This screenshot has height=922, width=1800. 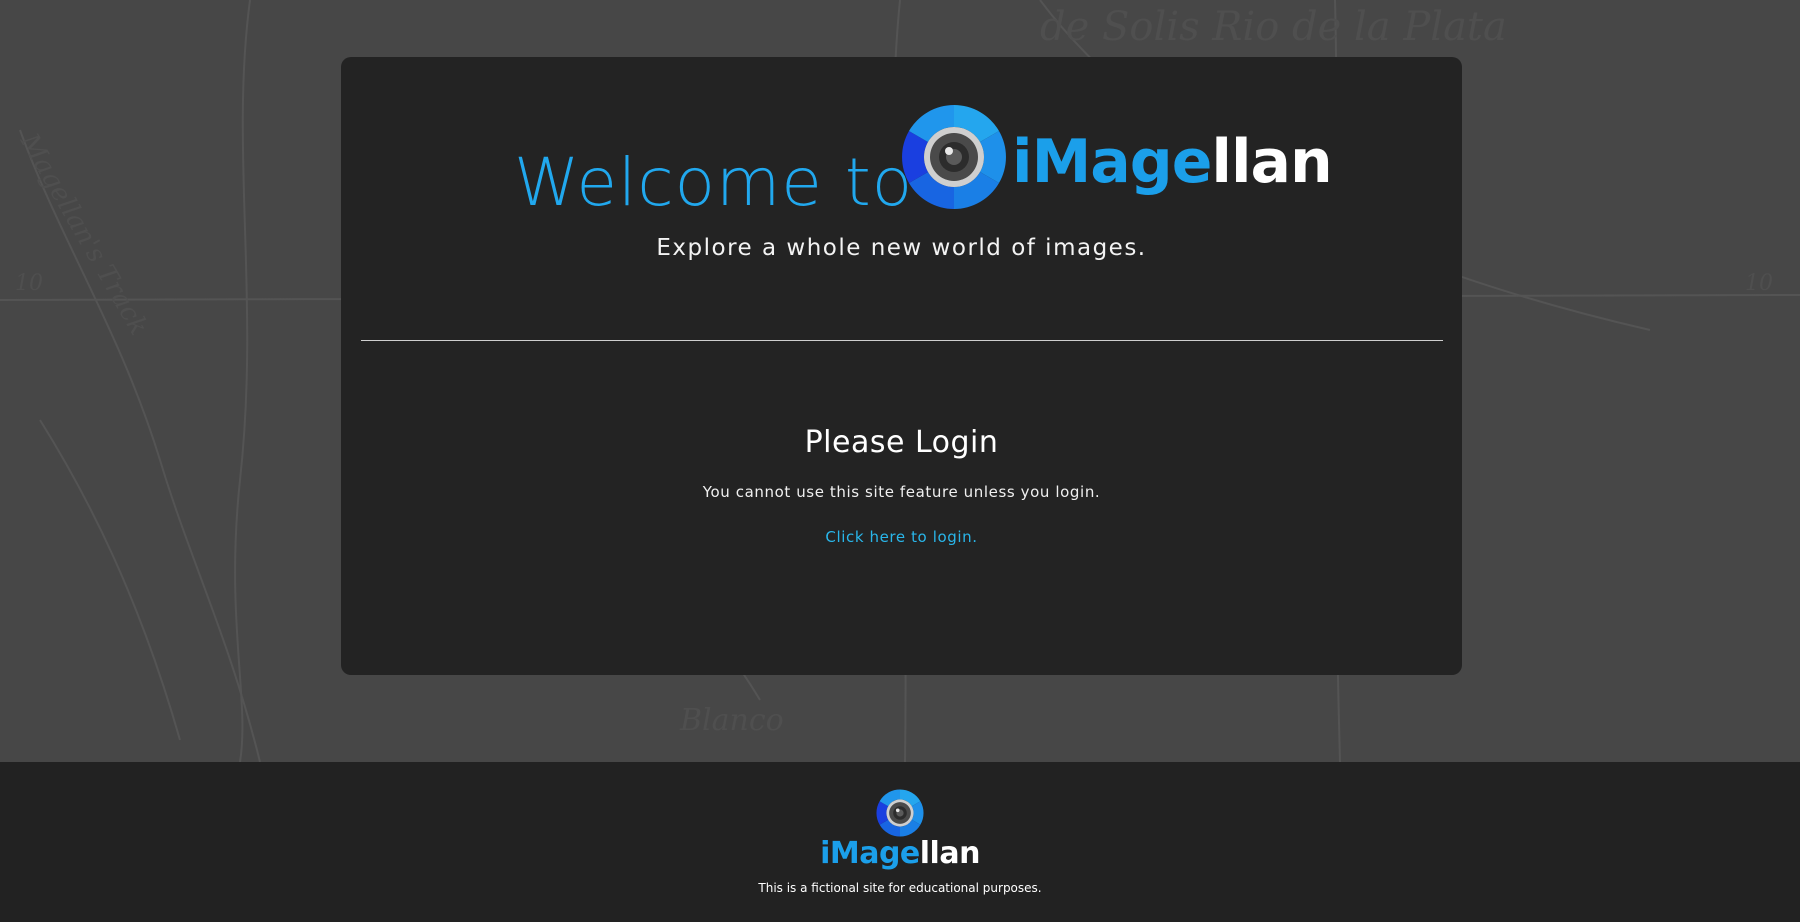 I want to click on svg-text: Magellan's Track, so click(x=83, y=234).